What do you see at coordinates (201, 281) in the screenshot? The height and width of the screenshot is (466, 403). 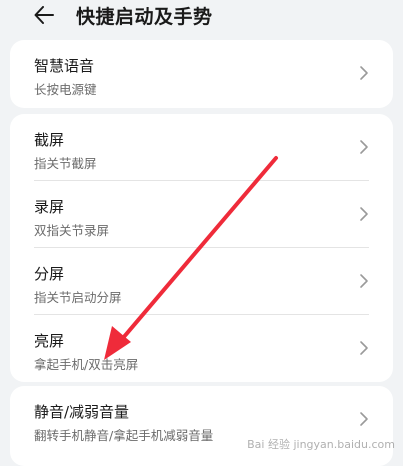 I see `list-item-split-screen: 分屏 指关节启动分屏` at bounding box center [201, 281].